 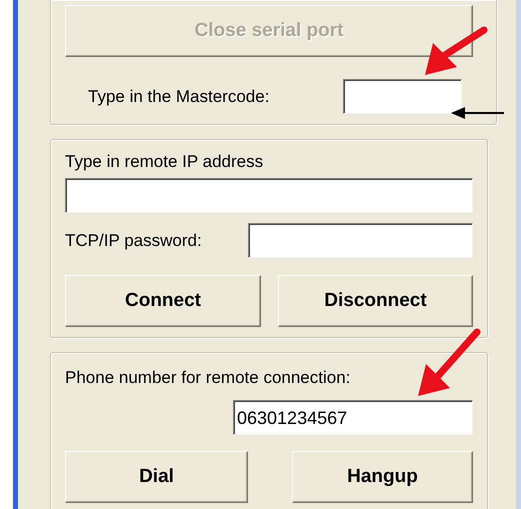 What do you see at coordinates (156, 477) in the screenshot?
I see `action-button: Dial` at bounding box center [156, 477].